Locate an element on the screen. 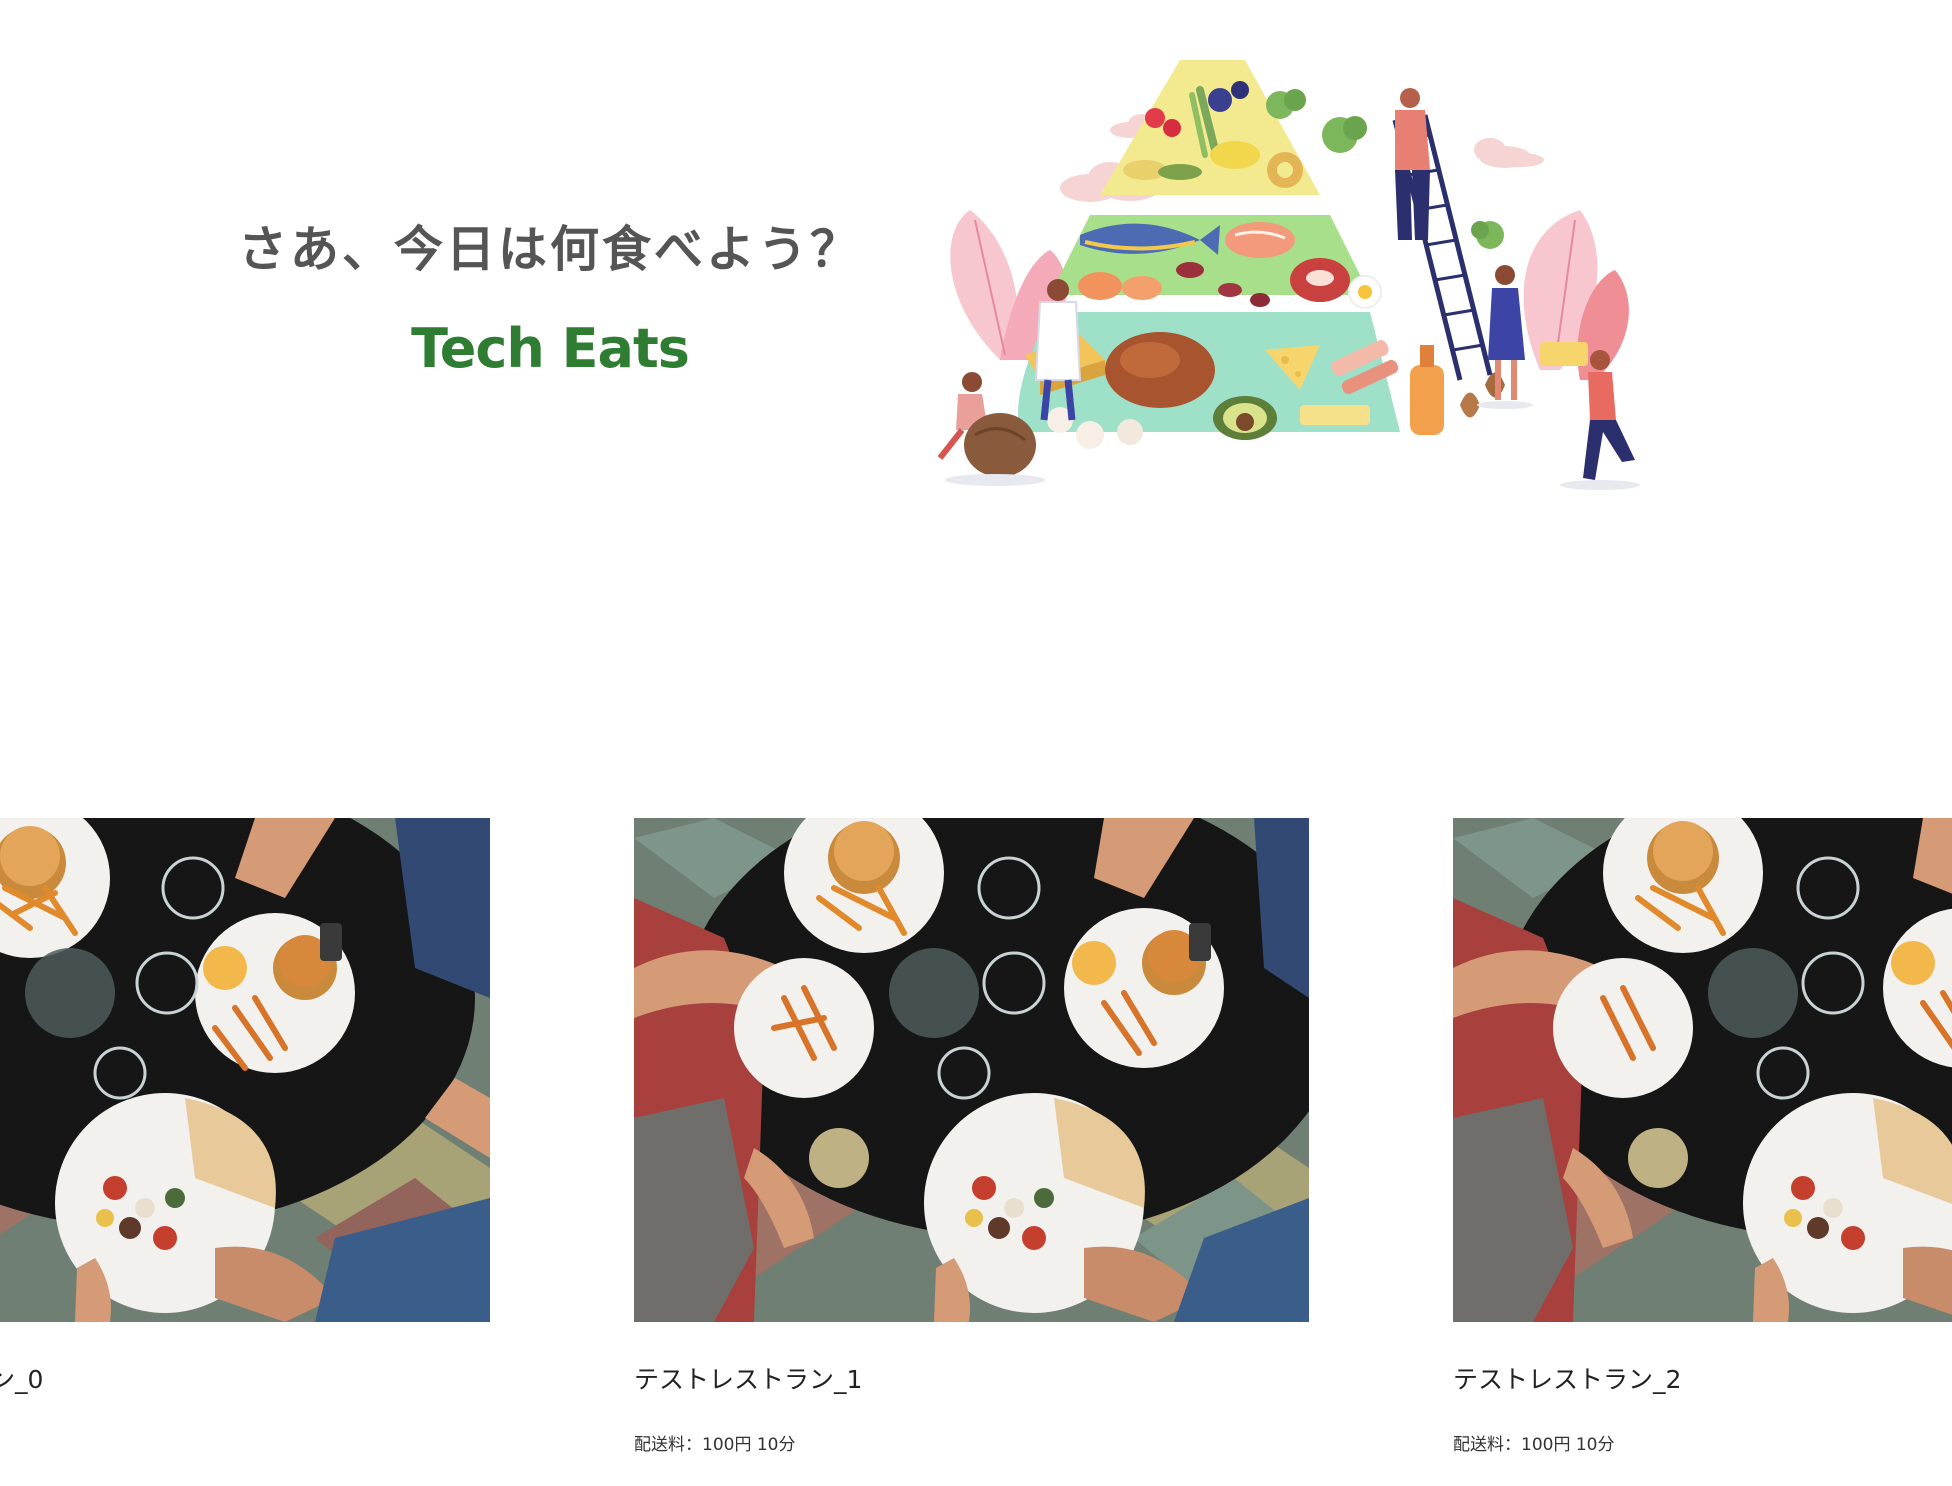 This screenshot has width=1952, height=1486. restaurant-card: テストレストラン_1 配送料：100円 10分 is located at coordinates (971, 1136).